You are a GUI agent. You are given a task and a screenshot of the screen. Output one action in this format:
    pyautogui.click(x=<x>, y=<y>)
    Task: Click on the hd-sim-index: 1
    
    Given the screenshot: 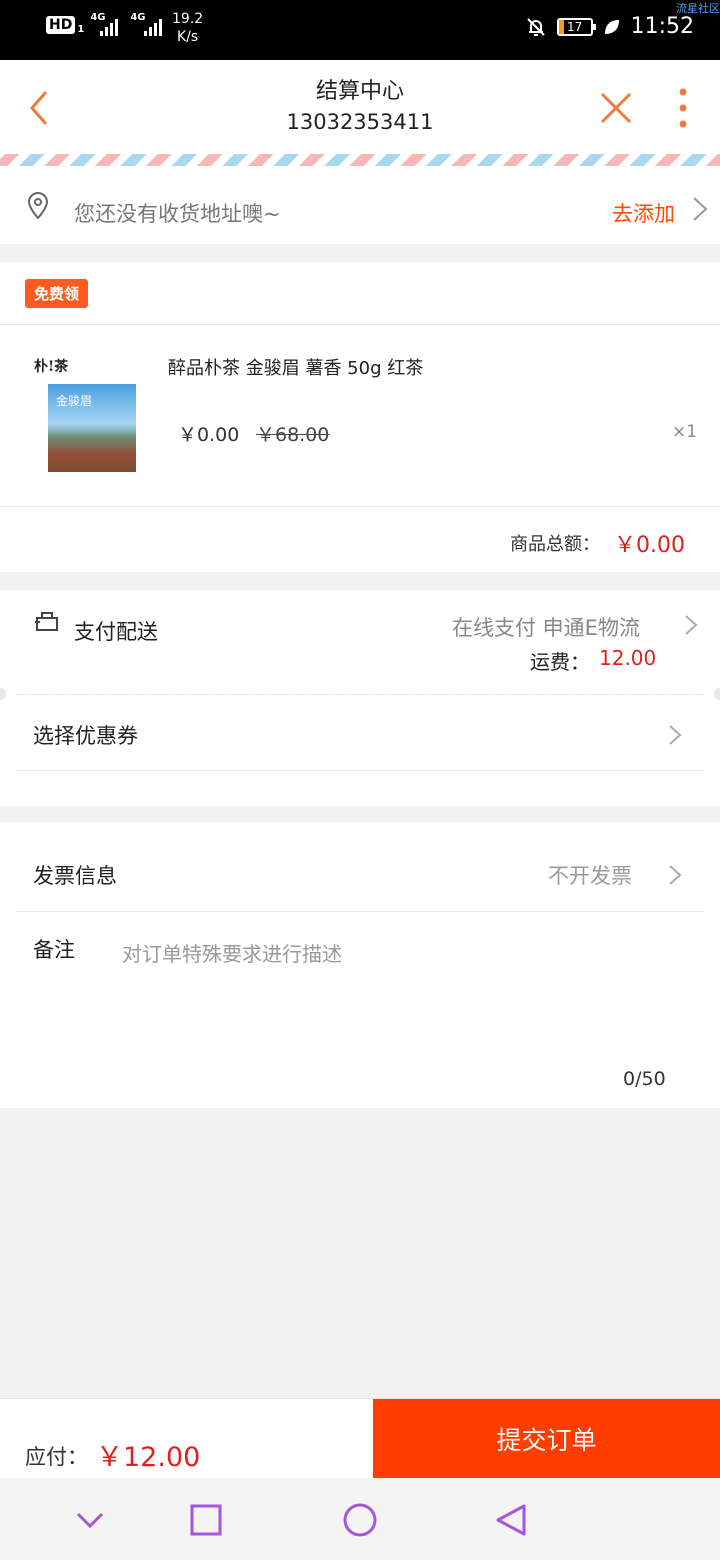 What is the action you would take?
    pyautogui.click(x=81, y=29)
    